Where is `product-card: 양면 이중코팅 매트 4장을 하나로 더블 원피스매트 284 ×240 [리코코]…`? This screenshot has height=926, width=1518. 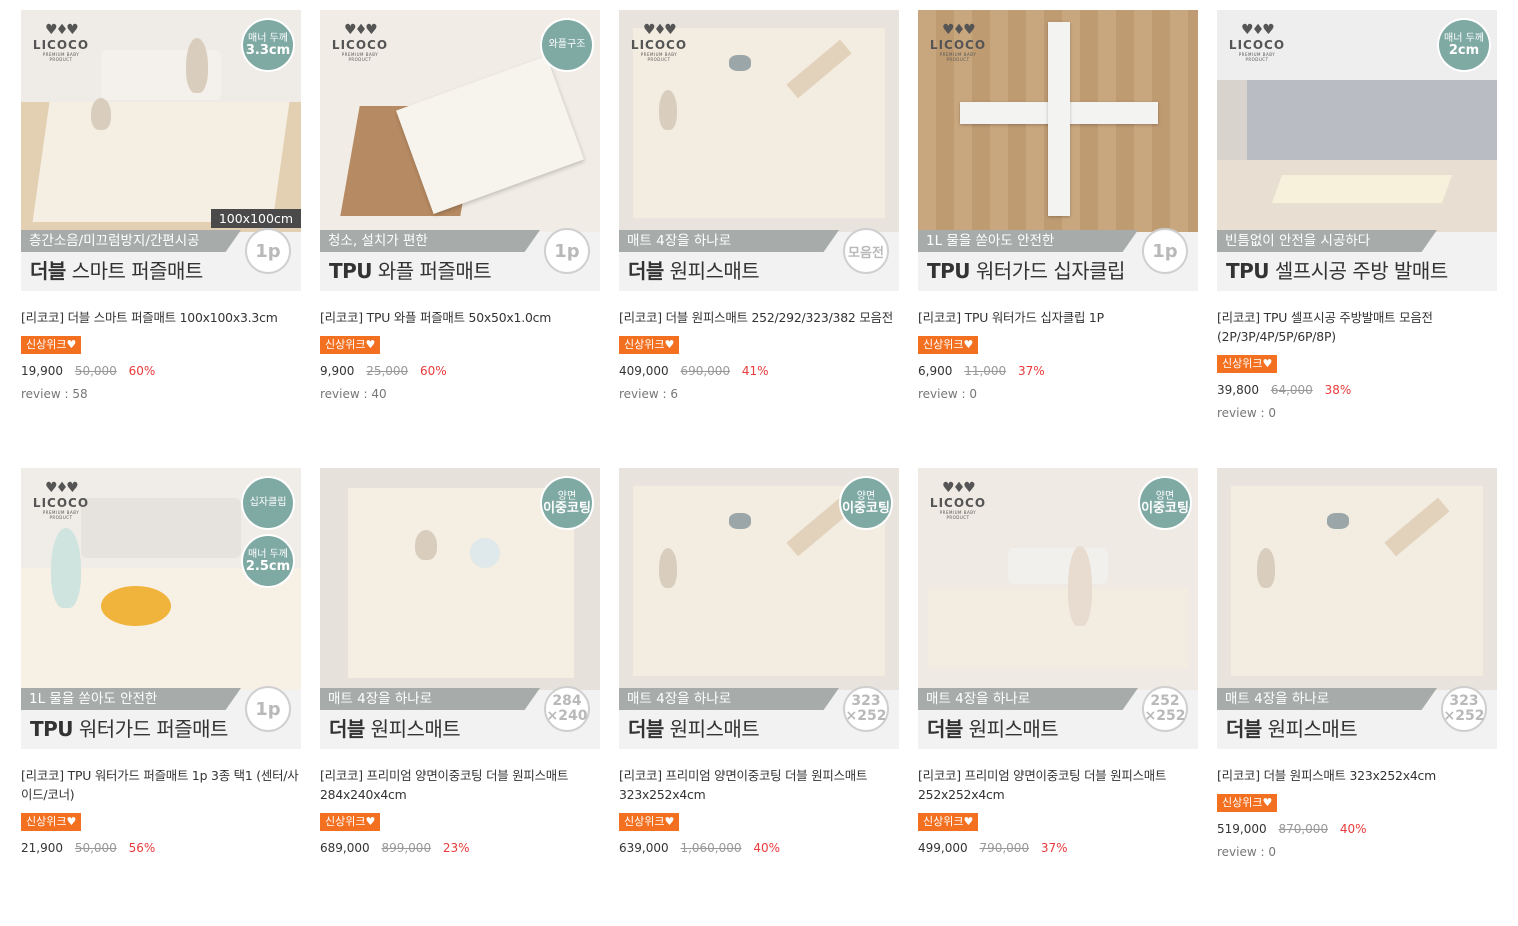 product-card: 양면 이중코팅 매트 4장을 하나로 더블 원피스매트 284 ×240 [리코코]… is located at coordinates (460, 697).